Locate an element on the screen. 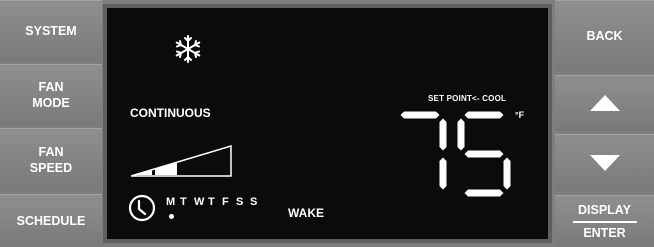 This screenshot has height=247, width=654. display-enter-button: DISPLAY ENTER is located at coordinates (604, 221).